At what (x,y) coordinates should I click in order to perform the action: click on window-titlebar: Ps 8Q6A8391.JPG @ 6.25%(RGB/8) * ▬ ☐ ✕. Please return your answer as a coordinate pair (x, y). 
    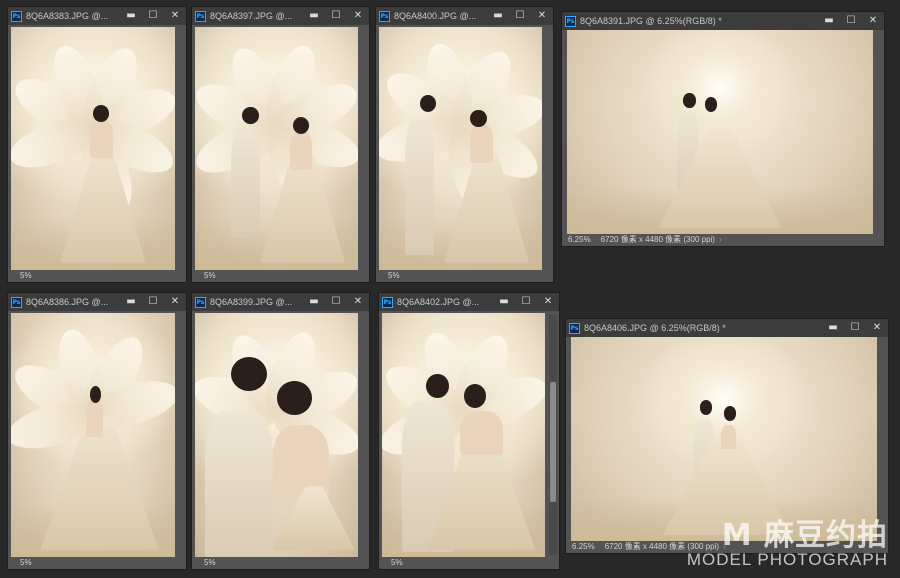
    Looking at the image, I should click on (723, 21).